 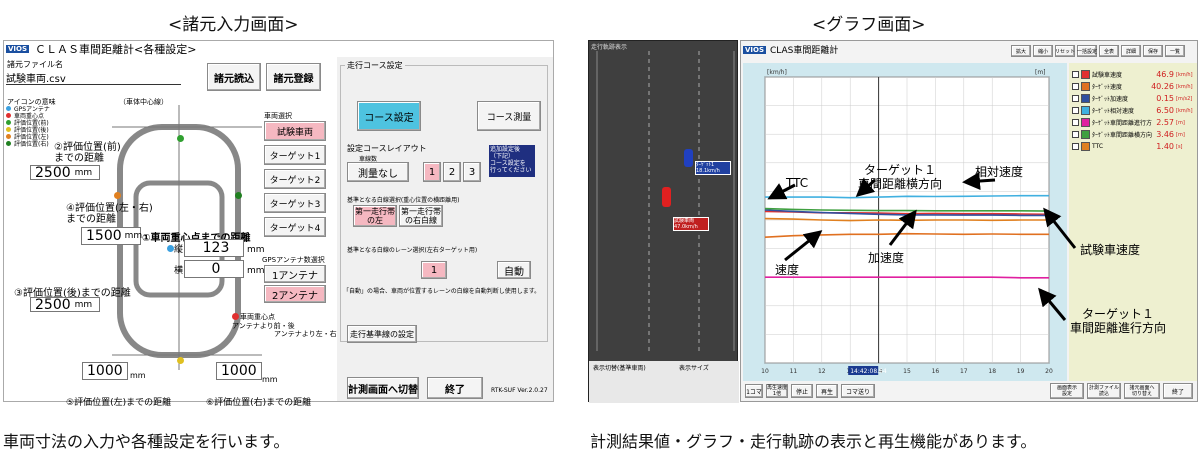 I want to click on front-distance-label: ②評価位置(前) までの距離, so click(x=87, y=153).